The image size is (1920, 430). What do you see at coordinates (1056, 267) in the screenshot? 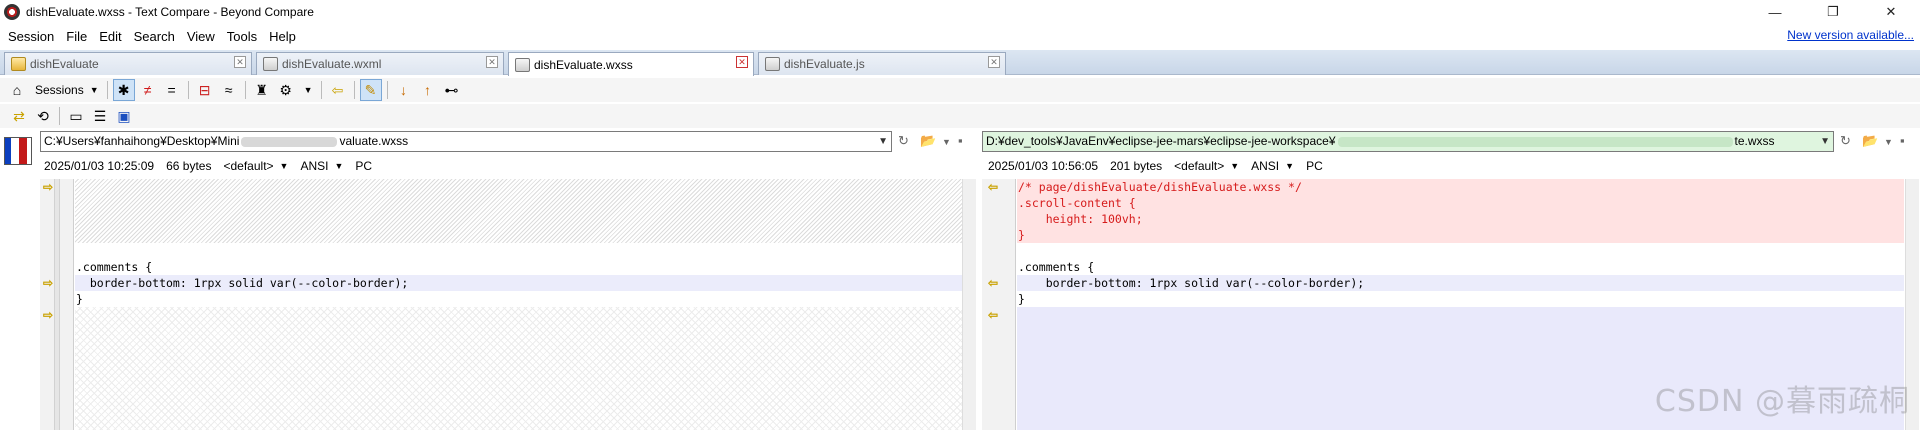
I see `code-line: .comments {` at bounding box center [1056, 267].